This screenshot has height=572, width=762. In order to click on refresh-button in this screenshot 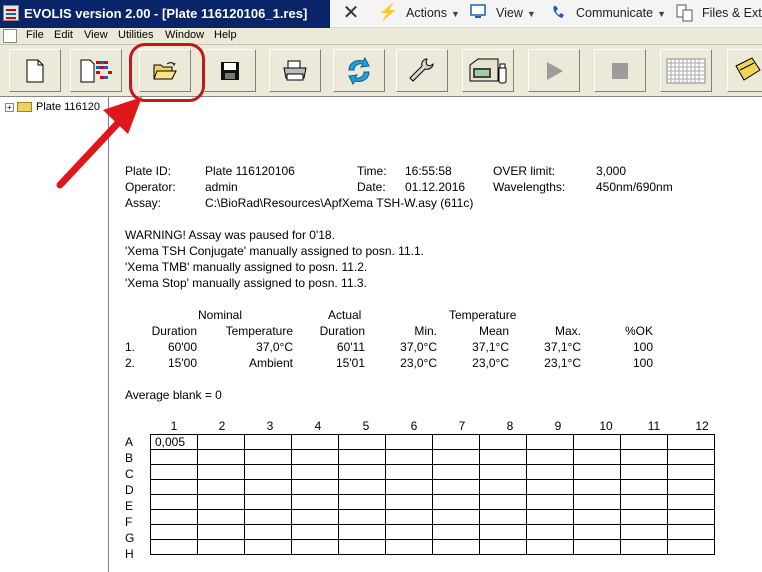, I will do `click(359, 70)`.